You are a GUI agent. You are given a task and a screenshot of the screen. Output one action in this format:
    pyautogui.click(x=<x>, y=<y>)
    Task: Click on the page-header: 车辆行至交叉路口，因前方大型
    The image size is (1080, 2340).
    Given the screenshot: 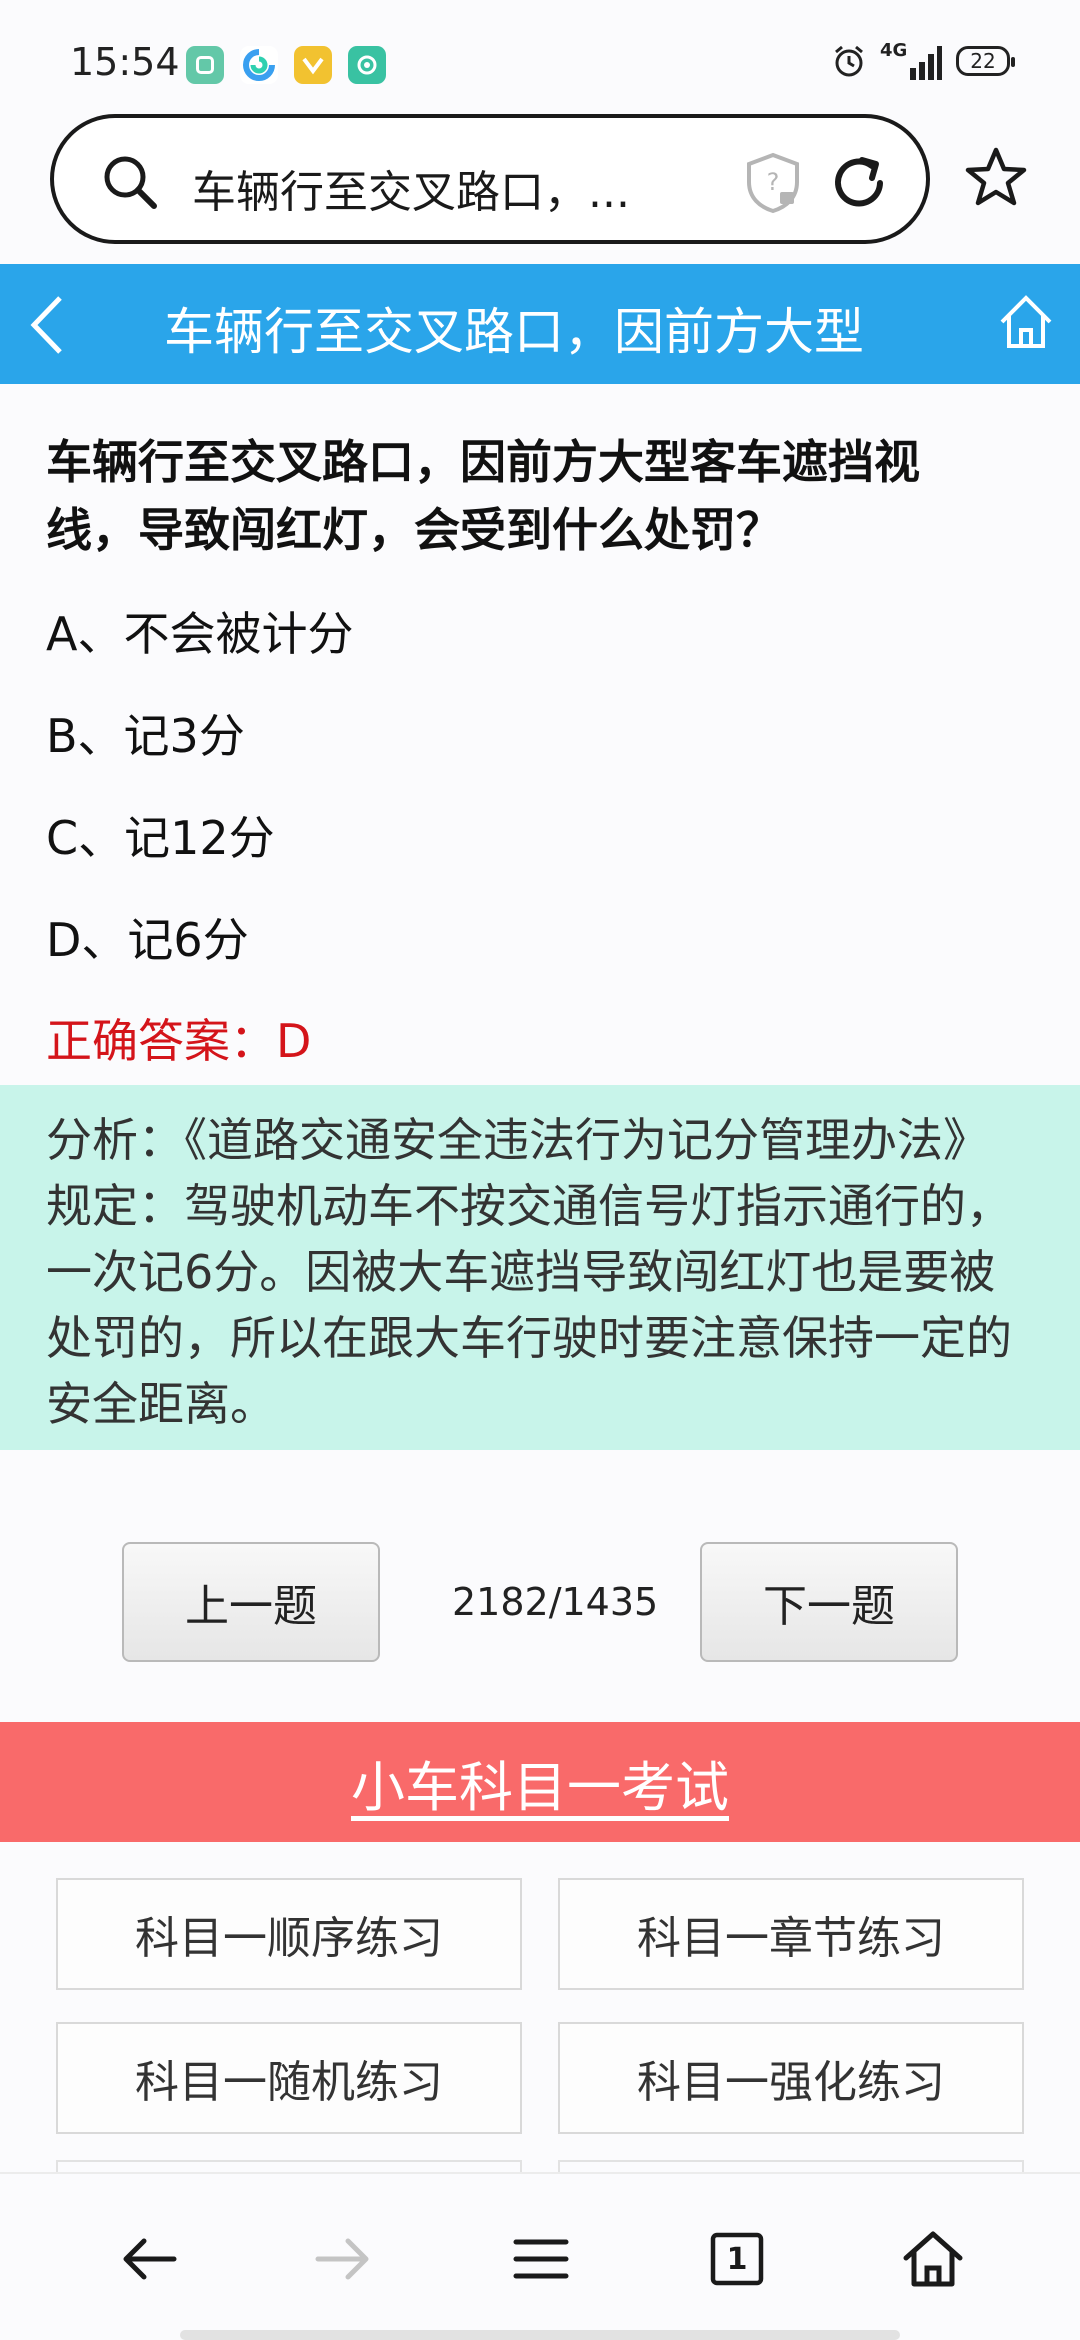 What is the action you would take?
    pyautogui.click(x=540, y=324)
    